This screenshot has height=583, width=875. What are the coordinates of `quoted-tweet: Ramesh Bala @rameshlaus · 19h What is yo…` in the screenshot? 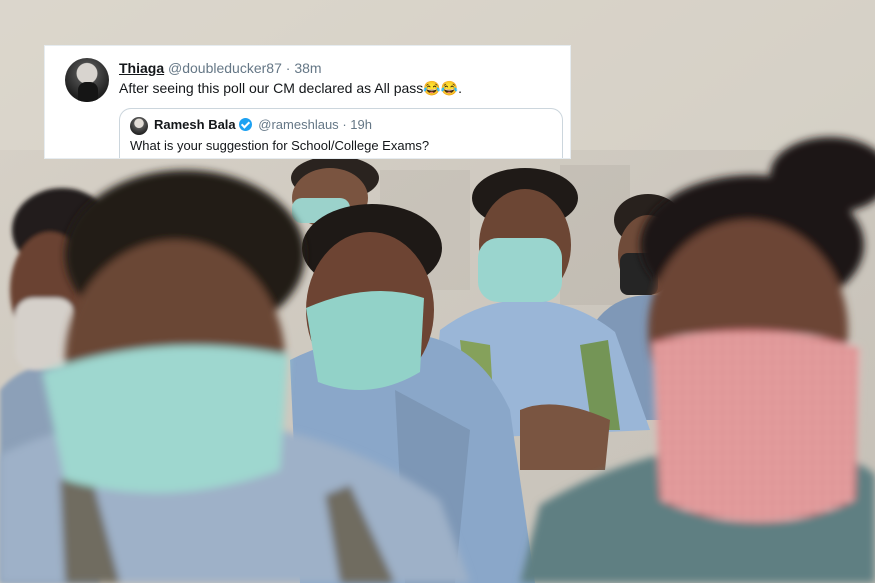 It's located at (341, 133).